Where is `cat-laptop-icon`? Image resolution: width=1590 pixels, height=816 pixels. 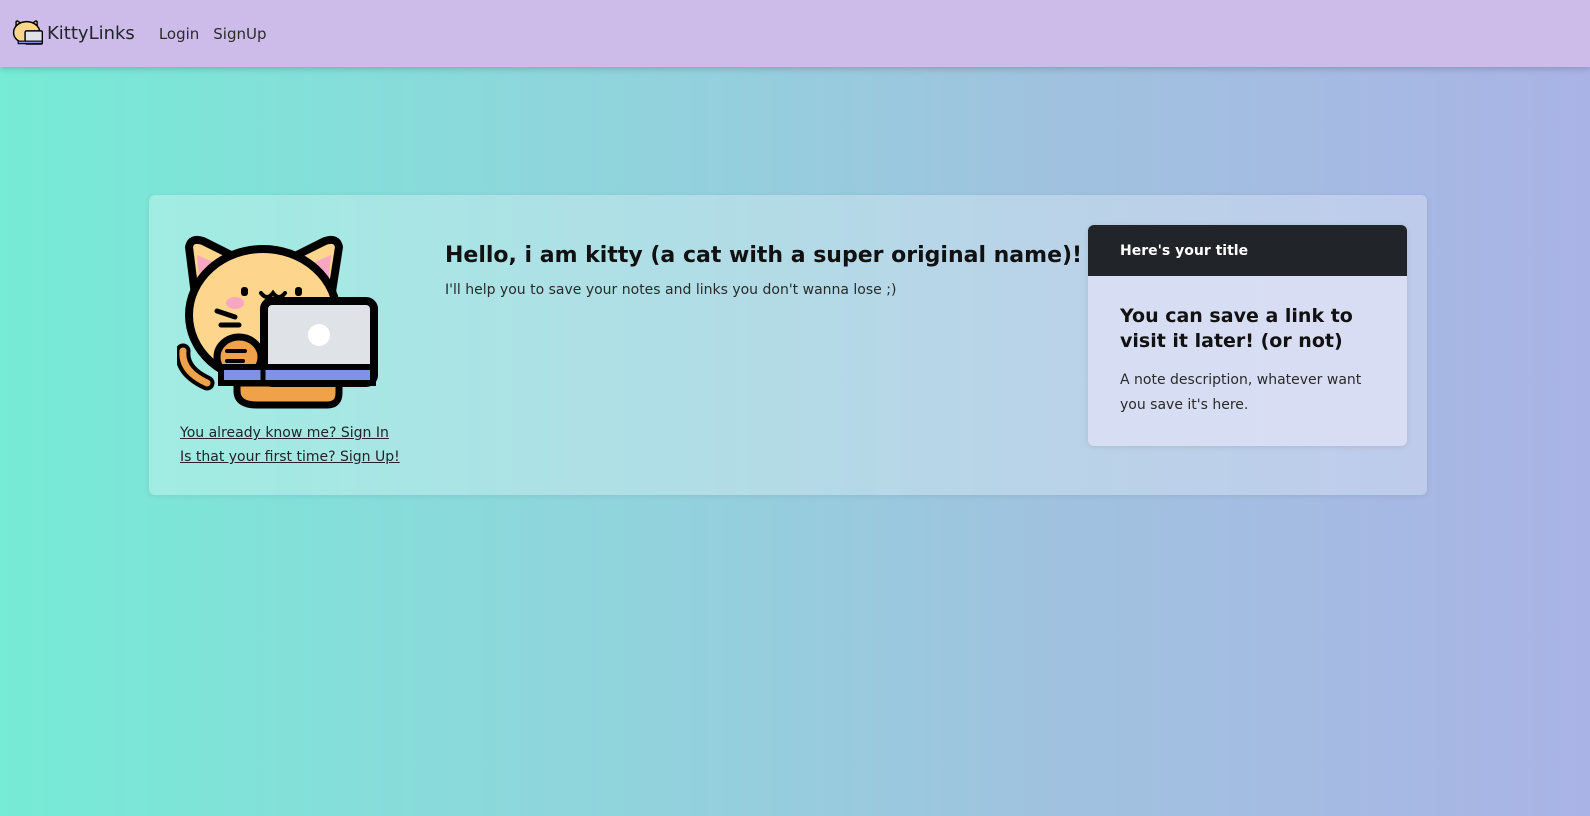 cat-laptop-icon is located at coordinates (27, 32).